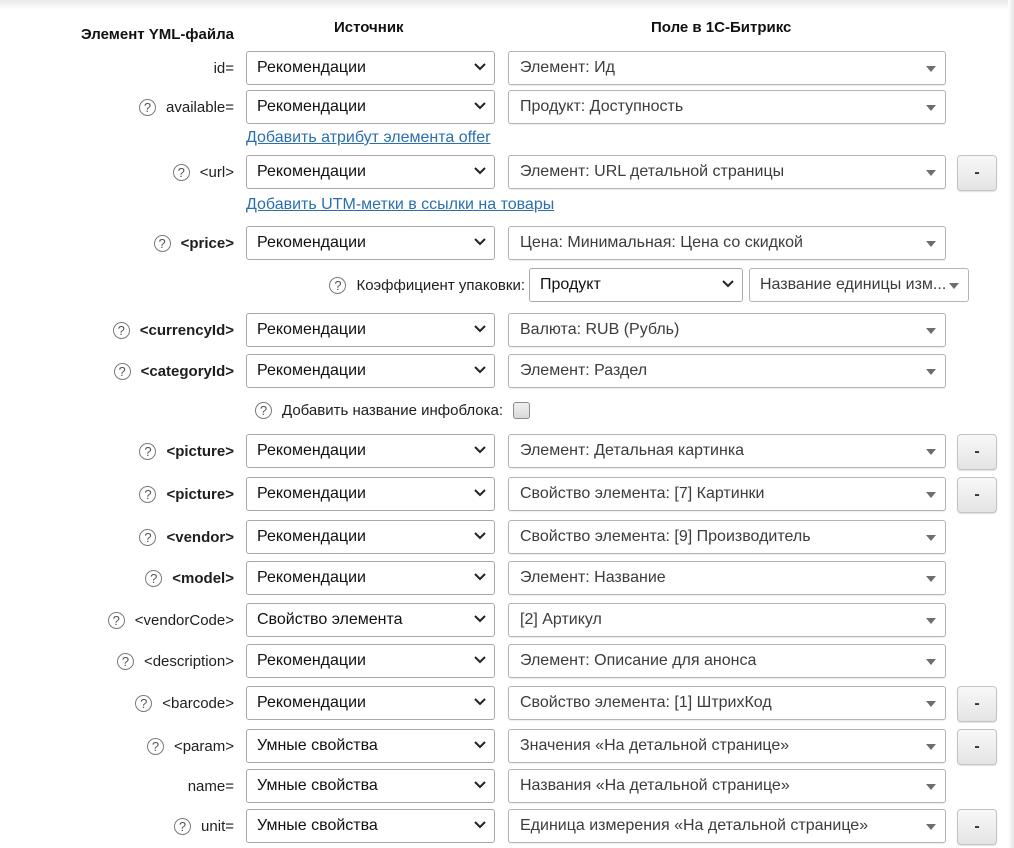 The image size is (1014, 848). I want to click on field-select: Элемент: Ид, so click(727, 68).